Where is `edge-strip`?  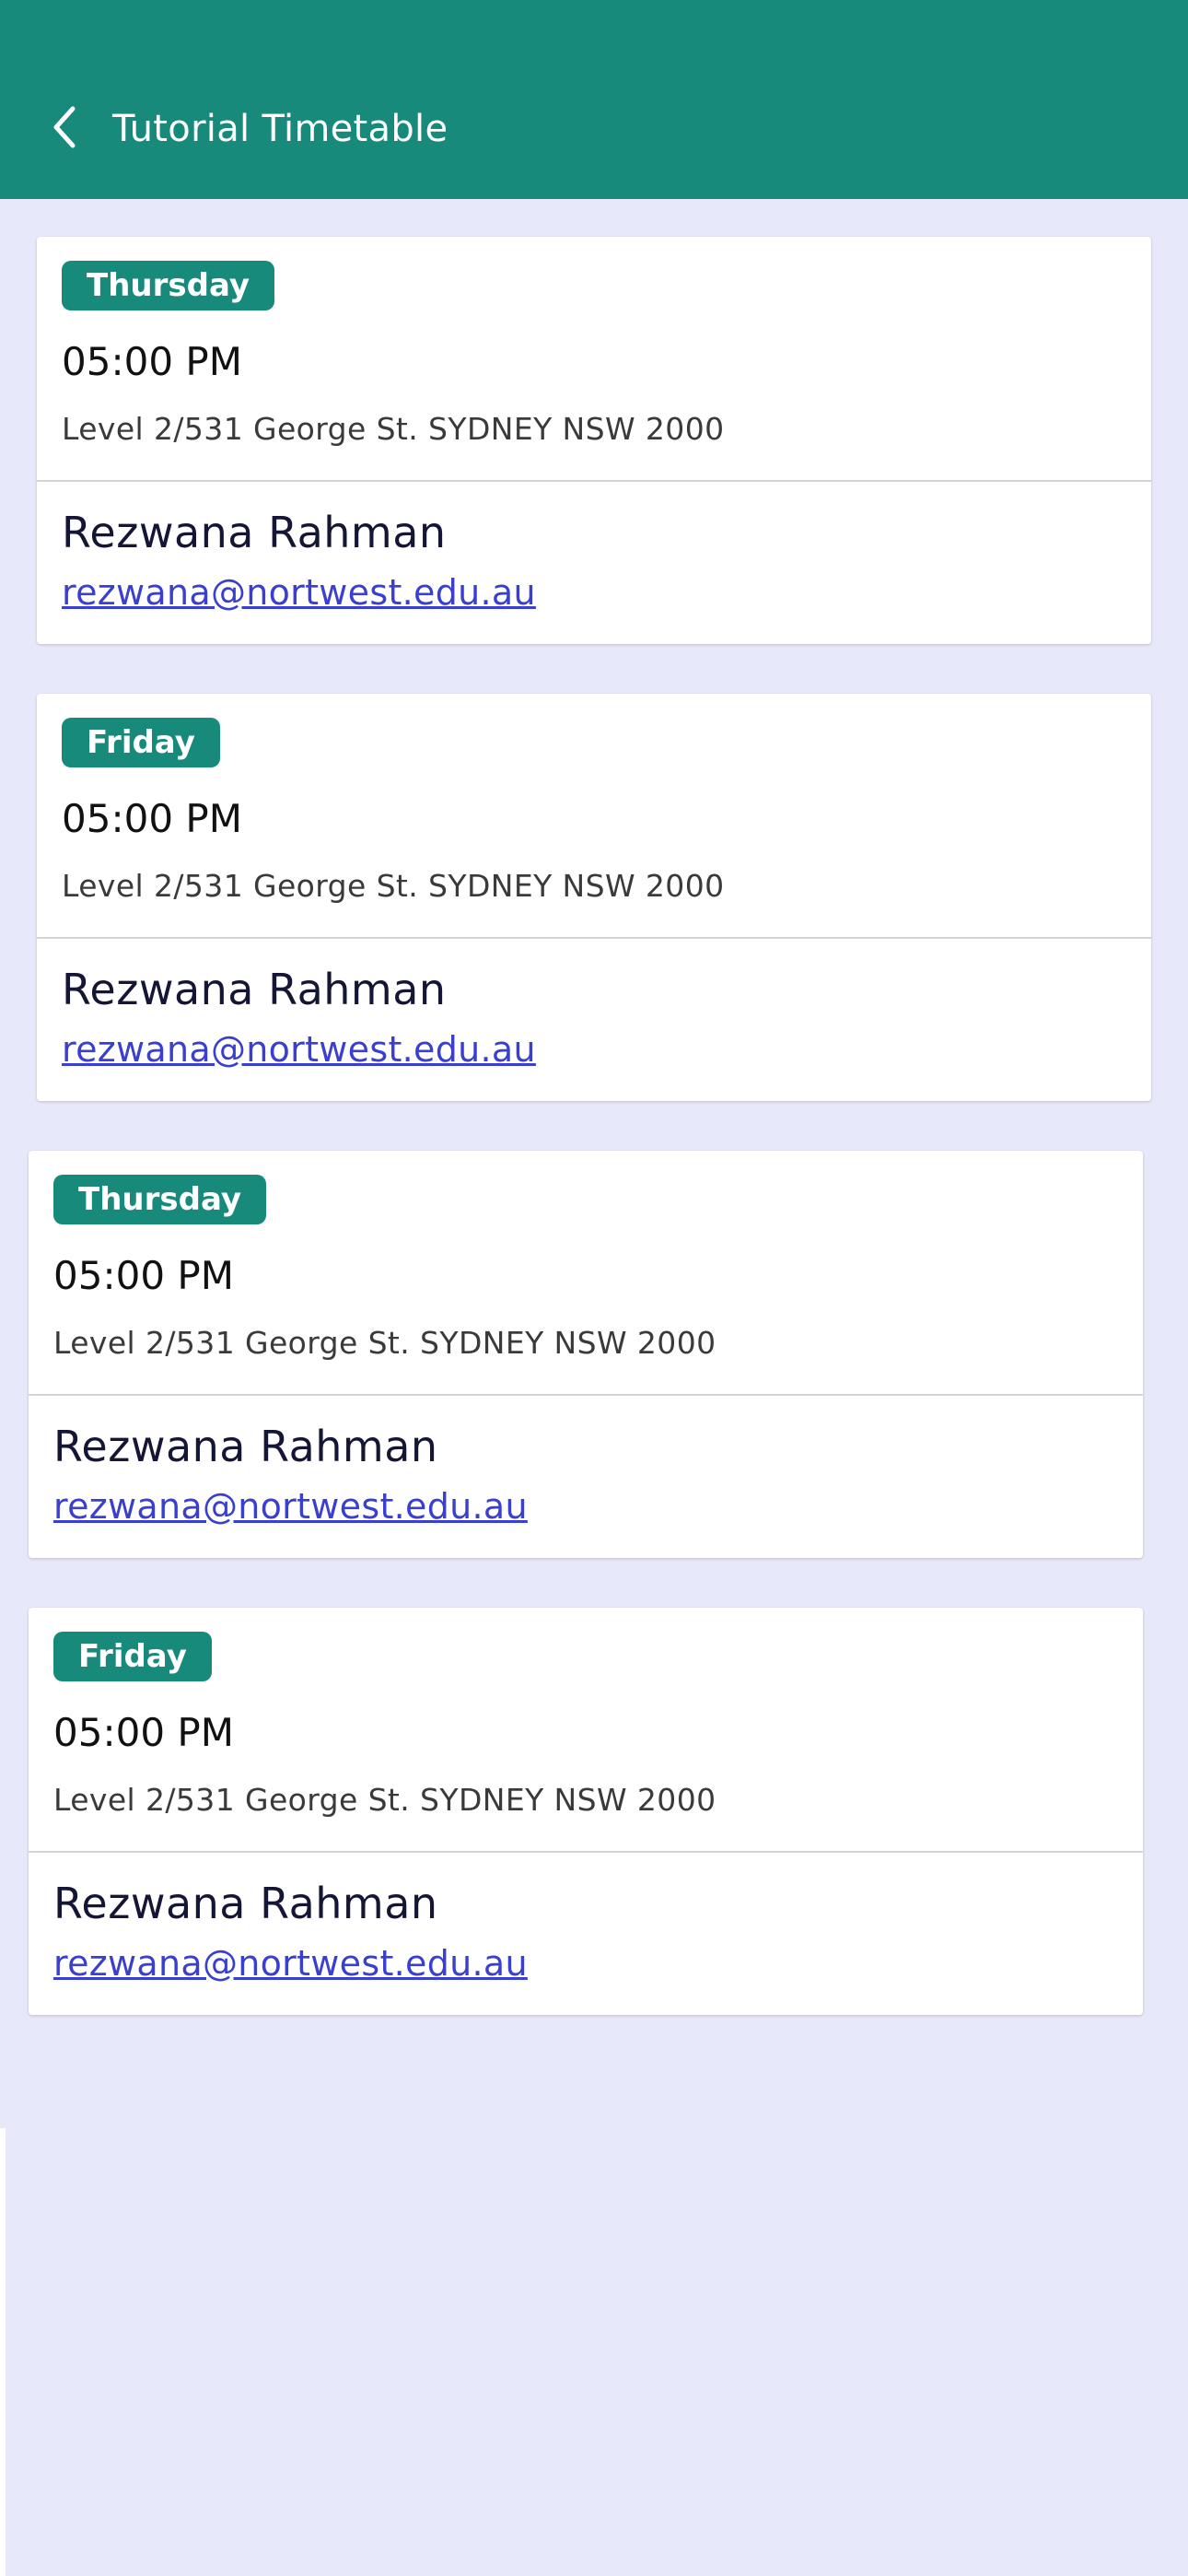
edge-strip is located at coordinates (3, 2352).